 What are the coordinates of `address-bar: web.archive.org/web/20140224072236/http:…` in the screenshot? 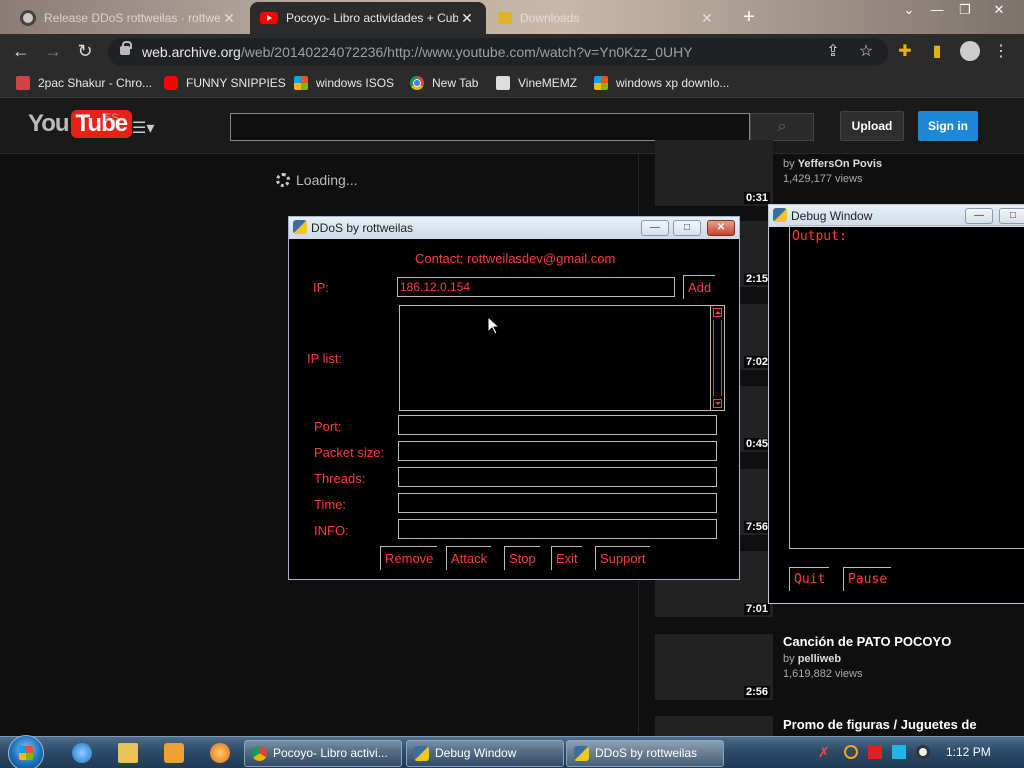 It's located at (498, 52).